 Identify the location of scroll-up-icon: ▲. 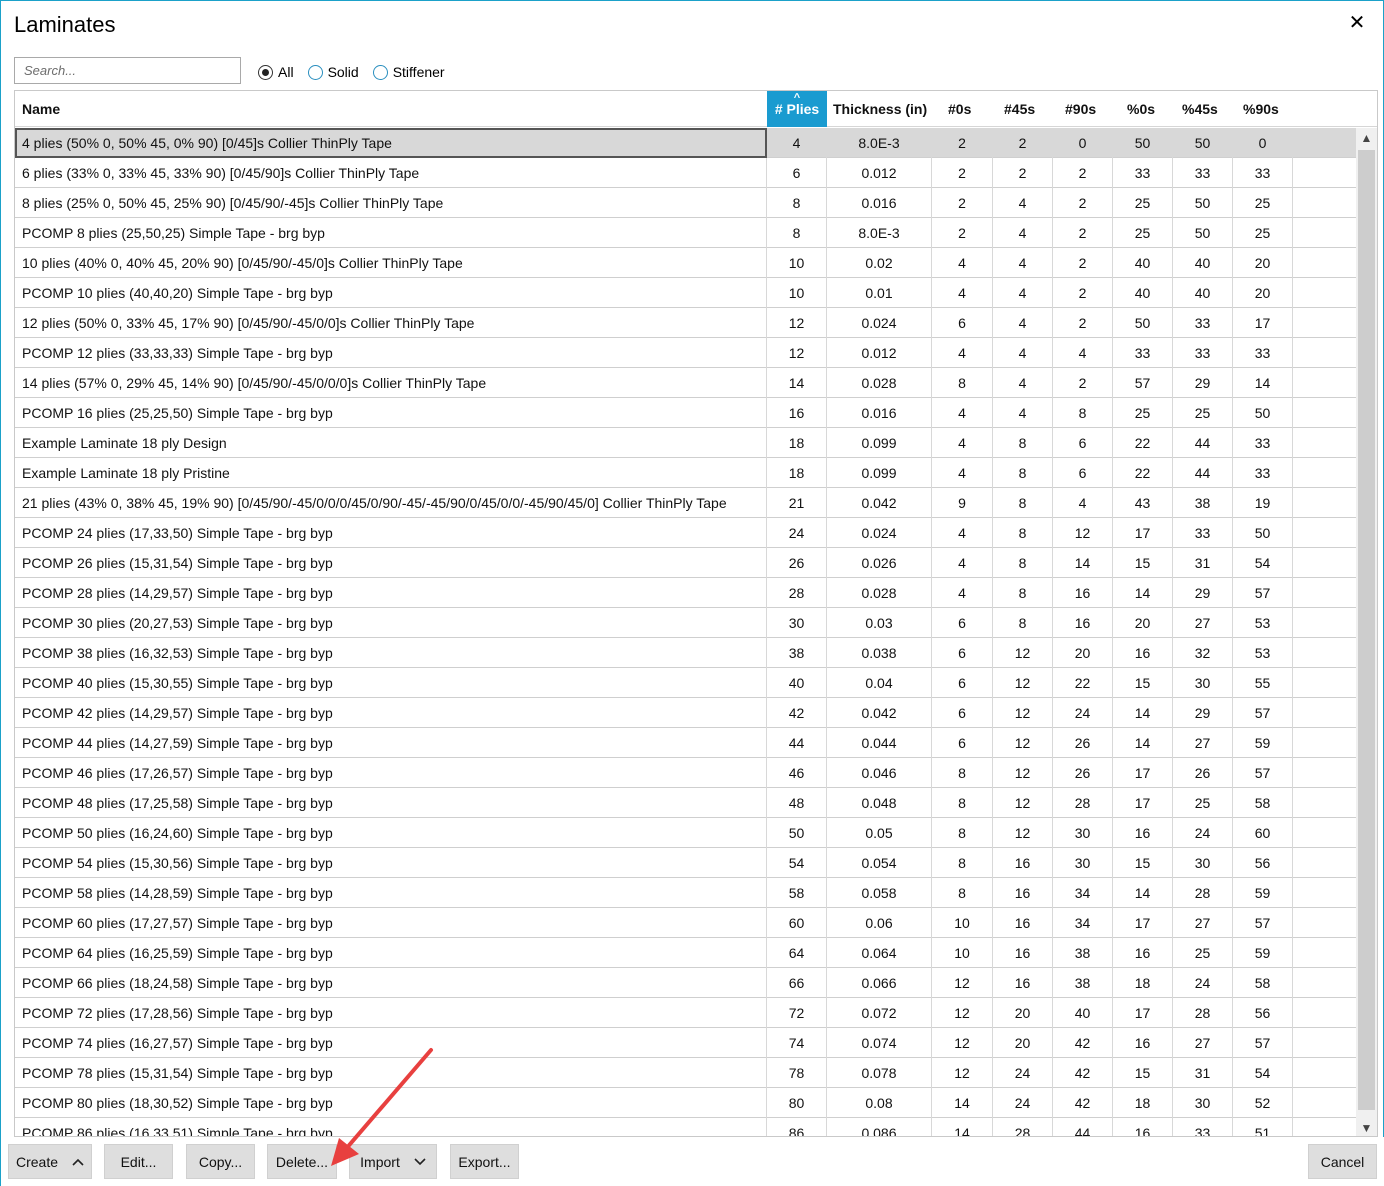
(1366, 138).